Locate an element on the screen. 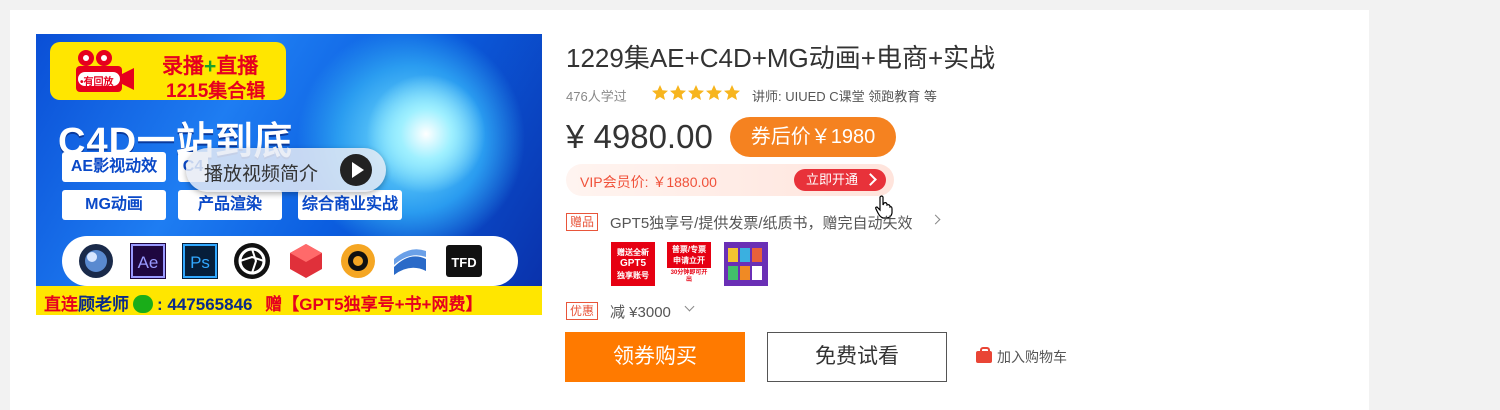 The image size is (1500, 410). contact-bar: 直连顾老师: 447565846 赠【GPT5独享号+书+网费】 is located at coordinates (289, 300).